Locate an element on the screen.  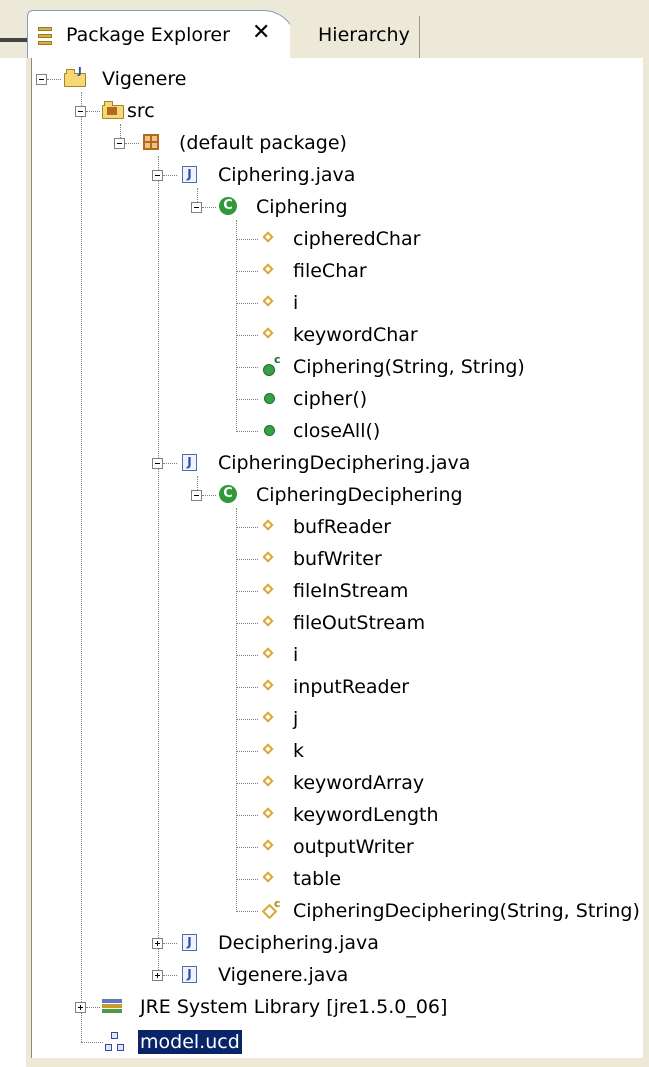
tab-package-explorer-label: Package Explorer is located at coordinates (148, 35).